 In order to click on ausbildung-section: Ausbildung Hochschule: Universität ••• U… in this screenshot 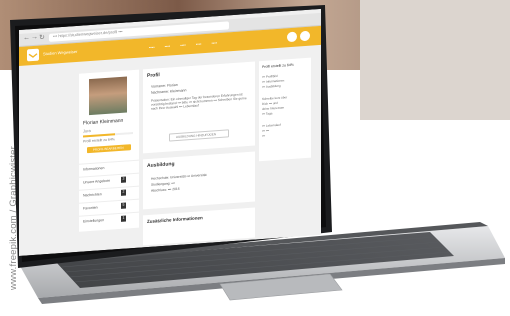, I will do `click(199, 180)`.